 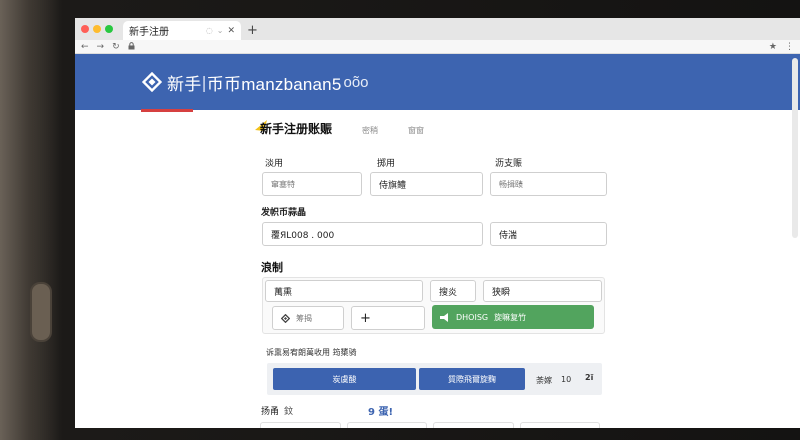 I want to click on text-input-3: 畅揖赜, so click(x=548, y=184).